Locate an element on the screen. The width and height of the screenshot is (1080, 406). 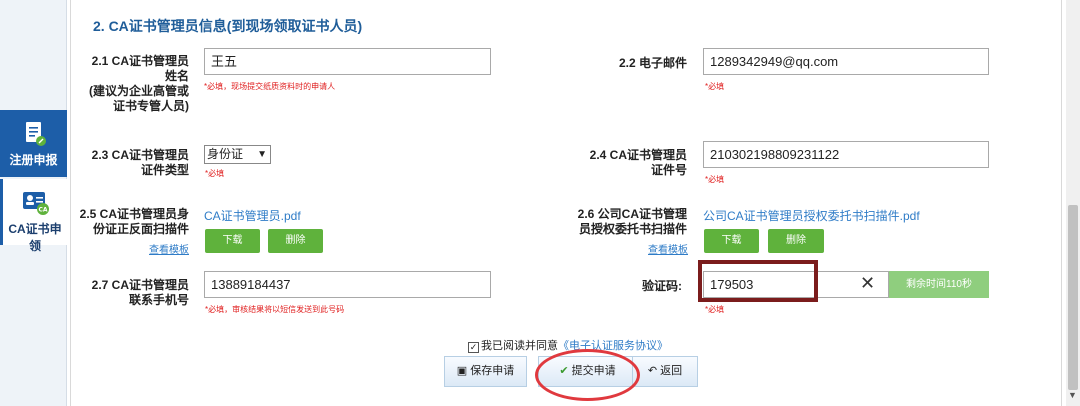
sidebar: 注册申报 CA CA证书申领 is located at coordinates (33, 203).